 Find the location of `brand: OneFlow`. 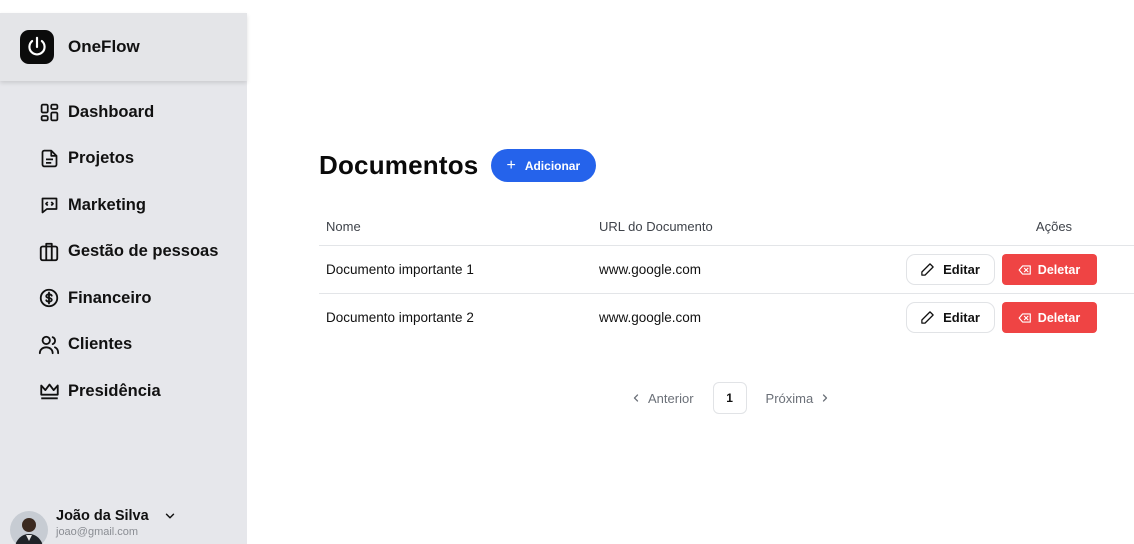

brand: OneFlow is located at coordinates (123, 47).